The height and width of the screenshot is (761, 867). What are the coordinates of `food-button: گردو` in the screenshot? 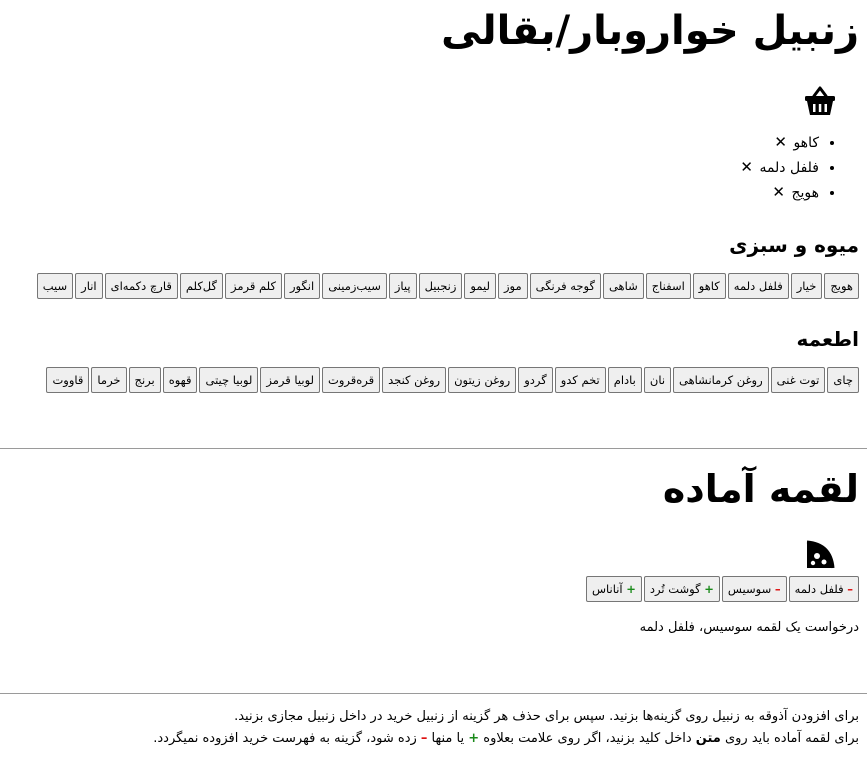 It's located at (535, 380).